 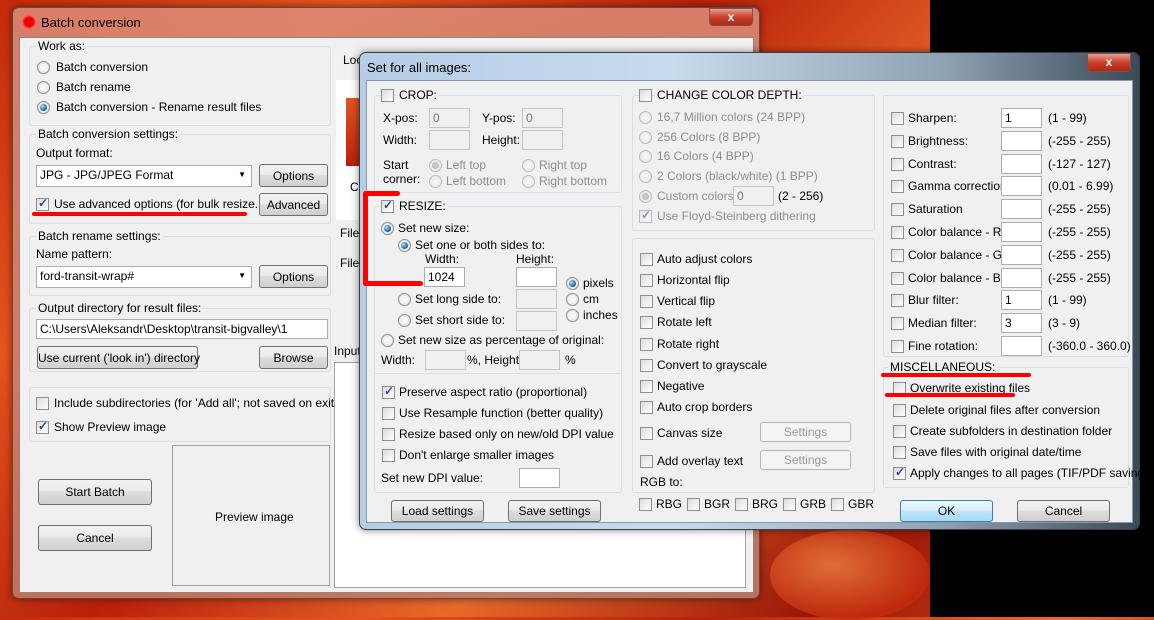 What do you see at coordinates (897, 324) in the screenshot?
I see `median-checkbox` at bounding box center [897, 324].